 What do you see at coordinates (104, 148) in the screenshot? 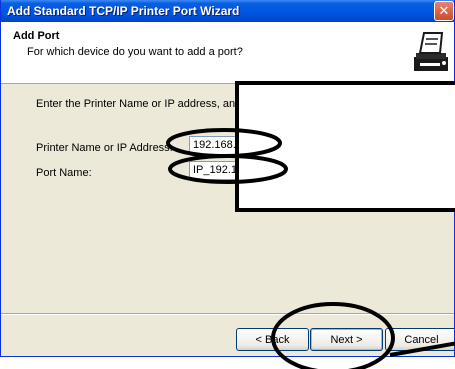
I see `printer-name-label: Printer Name or IP Address:` at bounding box center [104, 148].